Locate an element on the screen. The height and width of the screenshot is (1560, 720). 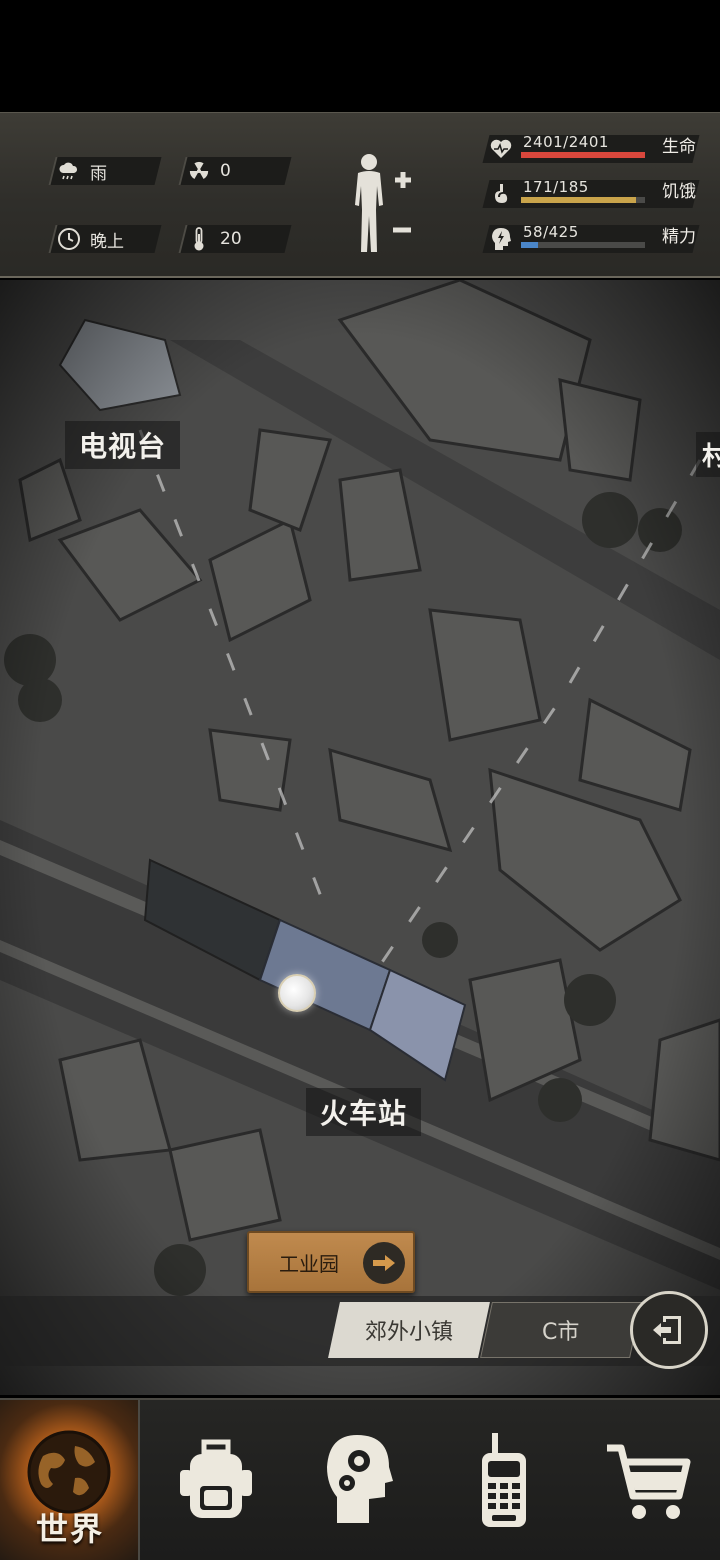
stomach-icon is located at coordinates (501, 194).